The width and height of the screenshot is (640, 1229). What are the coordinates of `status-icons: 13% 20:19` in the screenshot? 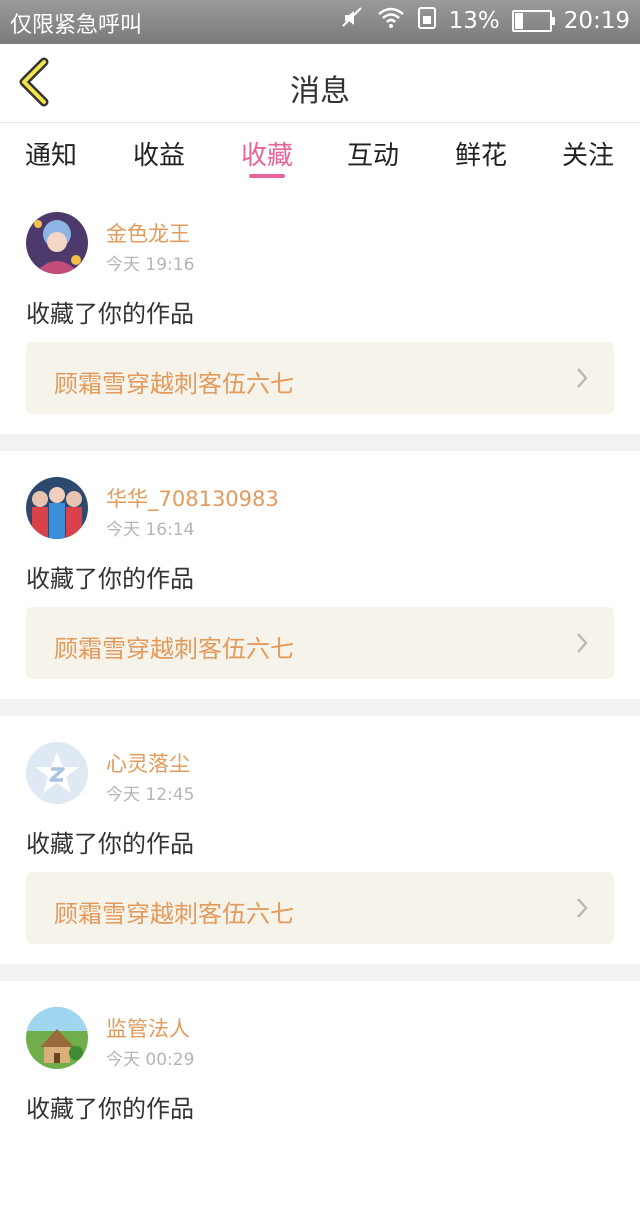 It's located at (485, 21).